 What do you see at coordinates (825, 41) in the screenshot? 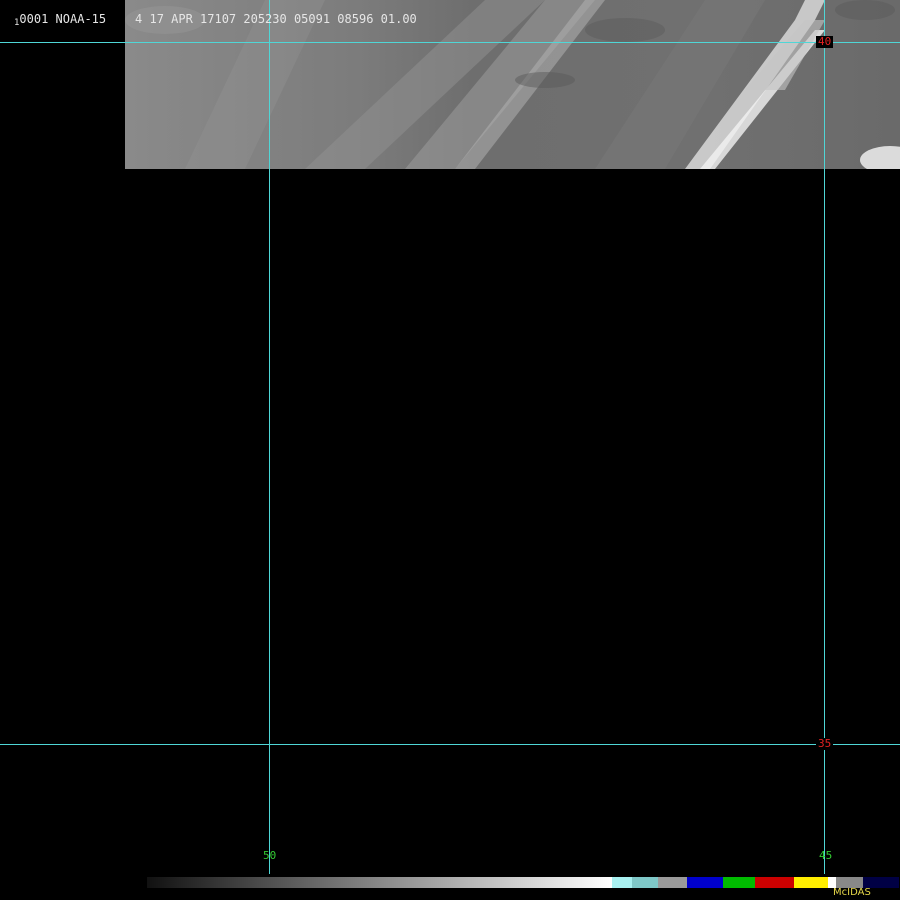
I see `latitude-label-40: 40` at bounding box center [825, 41].